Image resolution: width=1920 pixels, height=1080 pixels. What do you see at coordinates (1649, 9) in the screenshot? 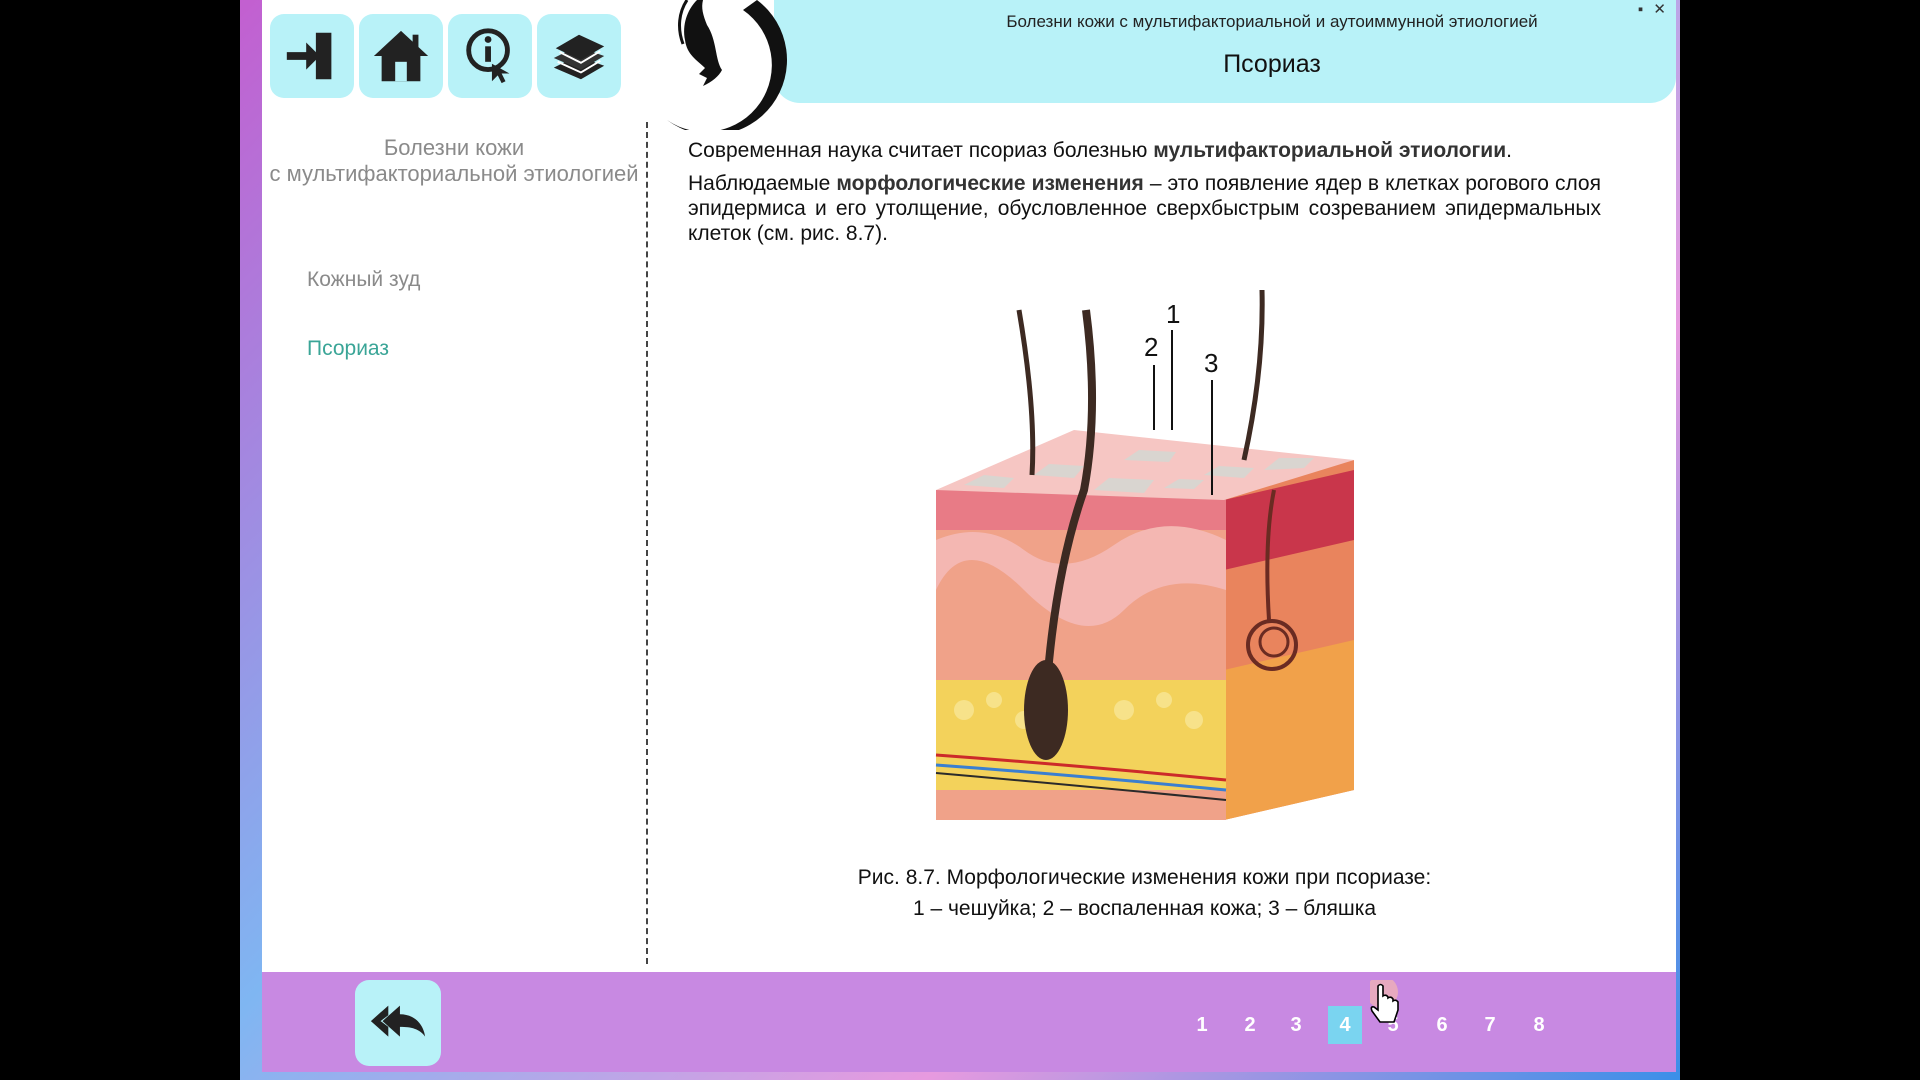
I see `window-controls: ▪ ✕` at bounding box center [1649, 9].